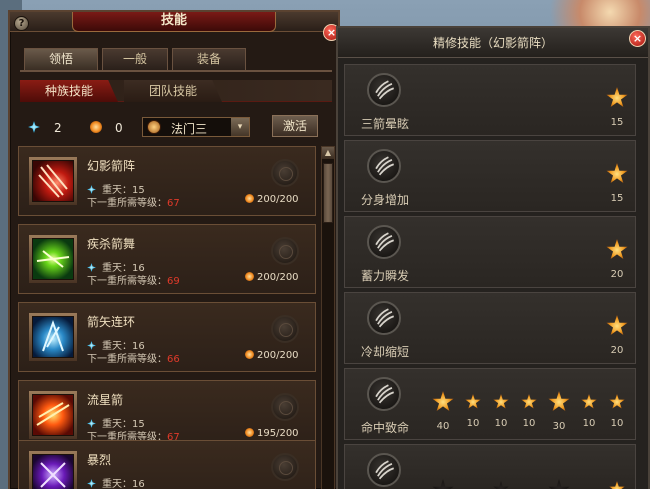 Image resolution: width=650 pixels, height=489 pixels. What do you see at coordinates (133, 201) in the screenshot?
I see `skill-requirement: 下一重所需等级：67` at bounding box center [133, 201].